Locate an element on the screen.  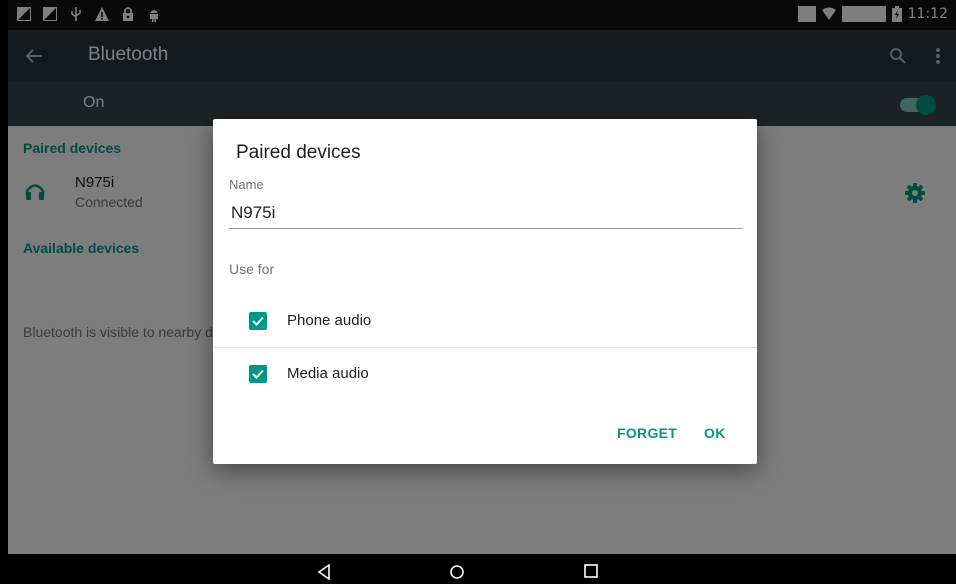
nav-home-button is located at coordinates (457, 574).